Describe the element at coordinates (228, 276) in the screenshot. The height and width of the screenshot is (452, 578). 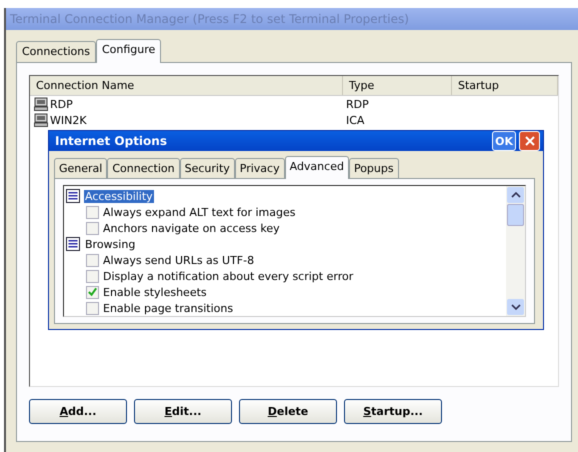
I see `option-label: Display a notification about every script error` at that location.